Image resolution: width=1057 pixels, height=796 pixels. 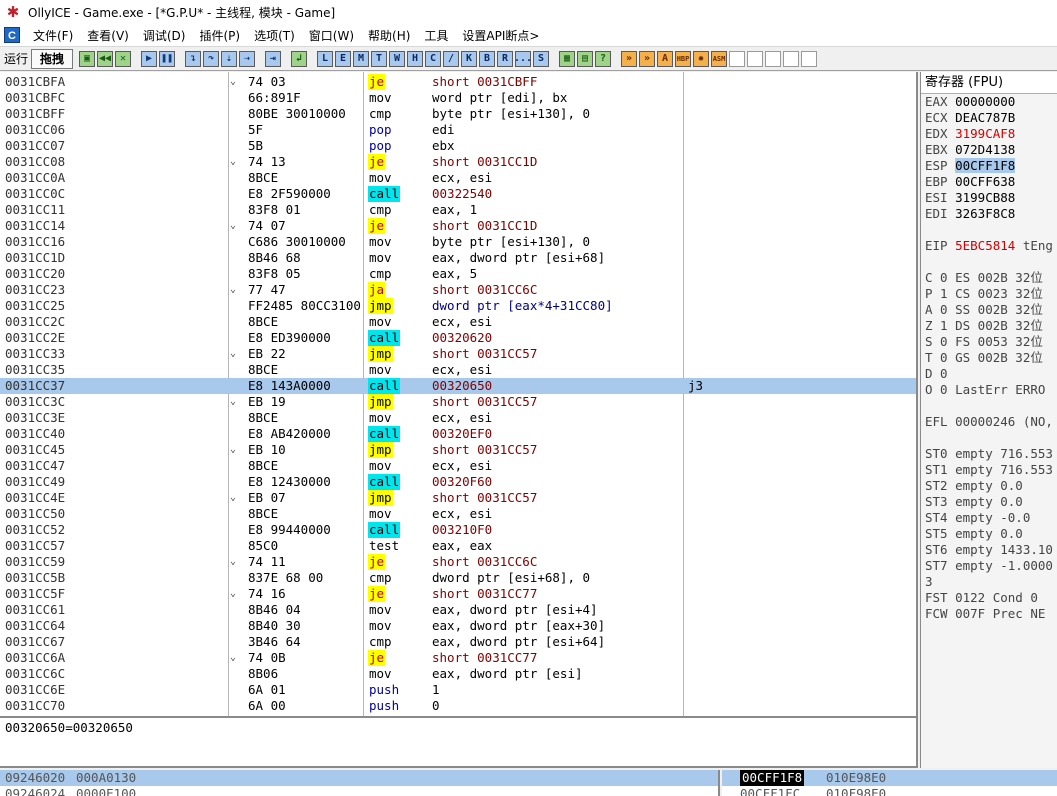 I want to click on register-row: ST1 empty 716.553, so click(x=989, y=470).